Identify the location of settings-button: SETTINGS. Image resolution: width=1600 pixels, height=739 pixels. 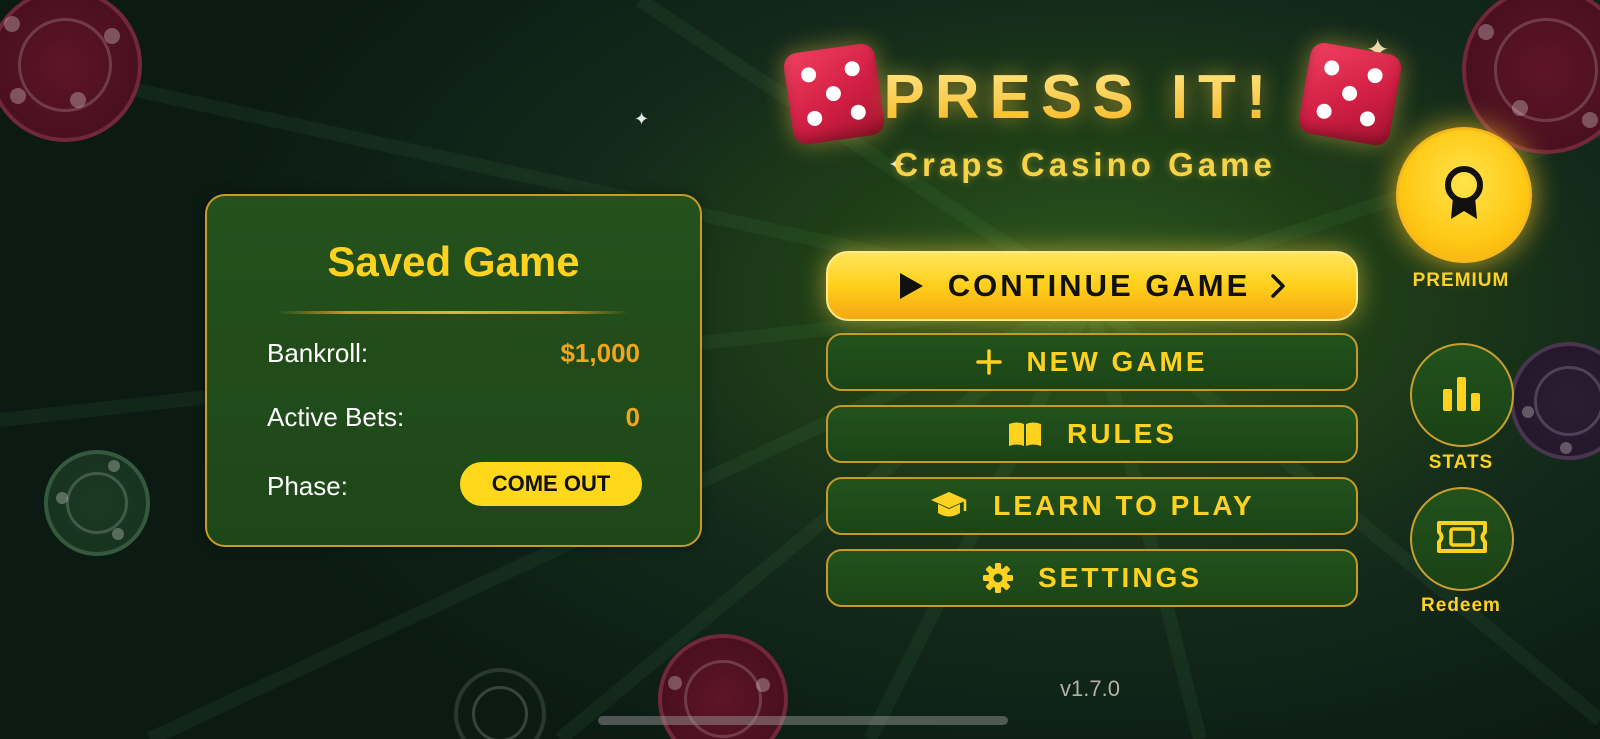
(1092, 578).